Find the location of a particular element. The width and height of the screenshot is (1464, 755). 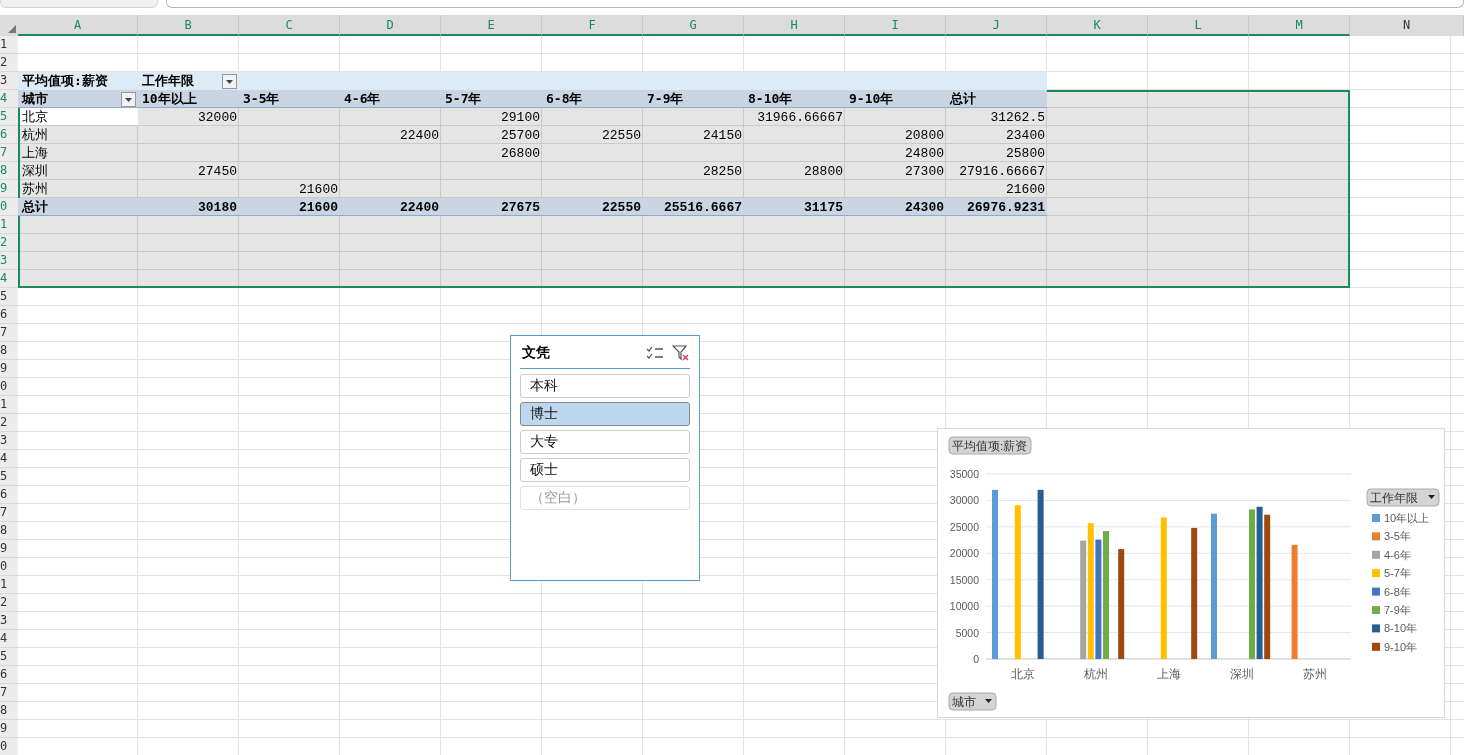

value-field-button: 平均值项:薪资 is located at coordinates (990, 445).